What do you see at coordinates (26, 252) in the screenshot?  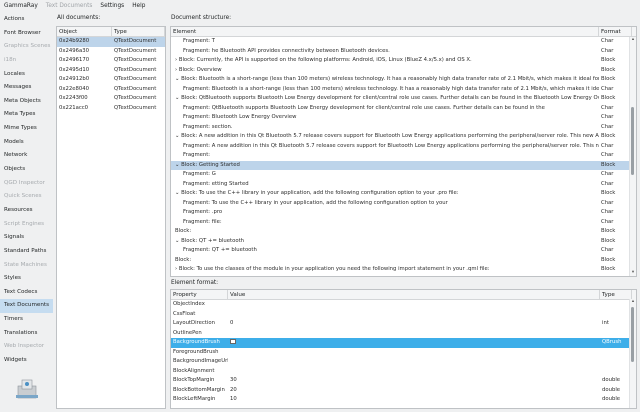 I see `sidebar-item-standard-paths: Standard Paths` at bounding box center [26, 252].